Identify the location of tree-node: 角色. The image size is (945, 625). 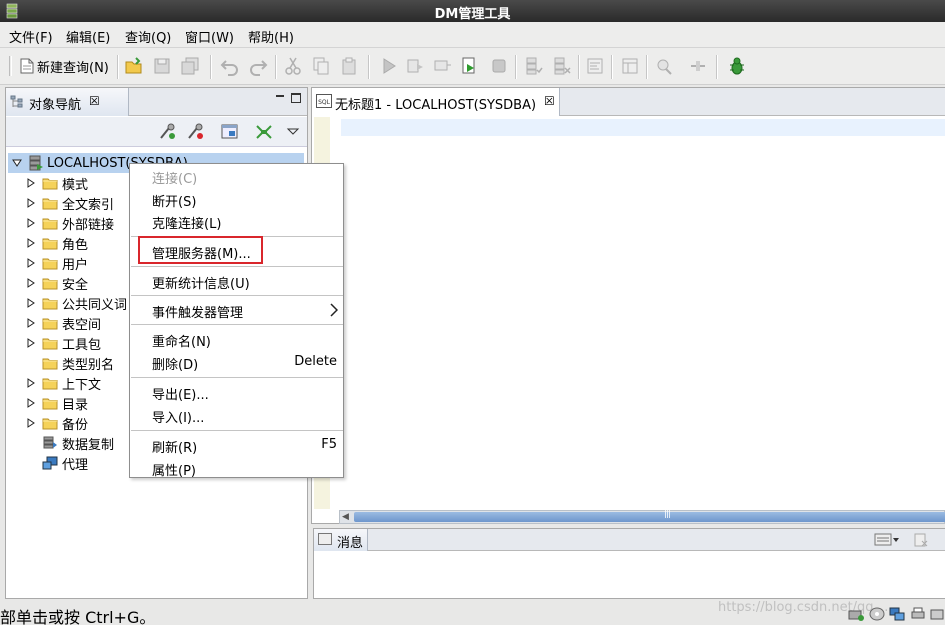
(57, 243).